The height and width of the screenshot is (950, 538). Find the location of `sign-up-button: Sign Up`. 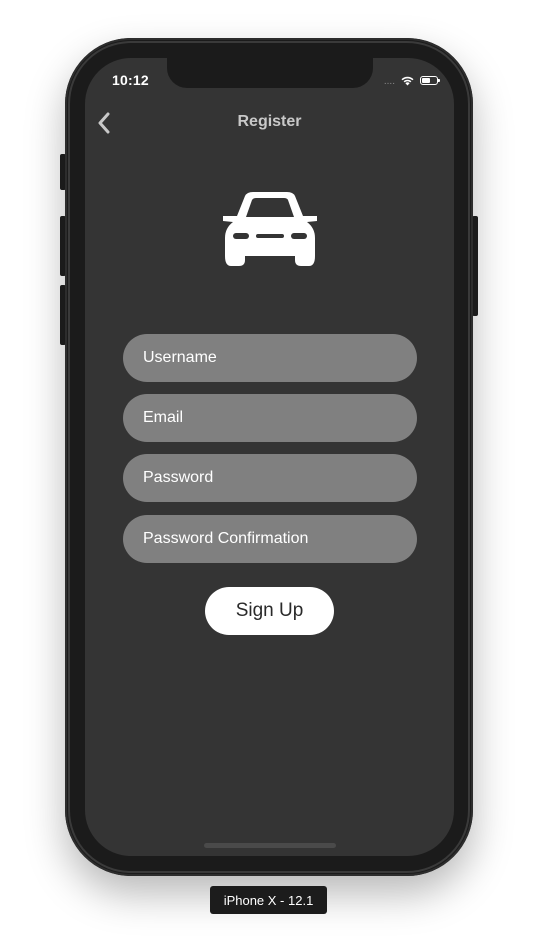

sign-up-button: Sign Up is located at coordinates (269, 611).